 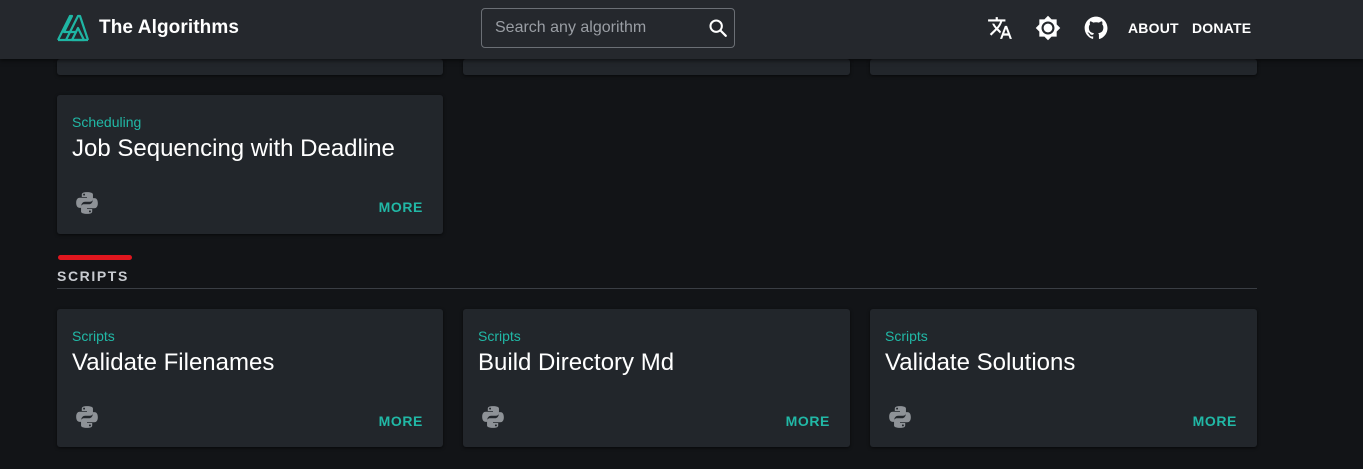 I want to click on search-button, so click(x=718, y=28).